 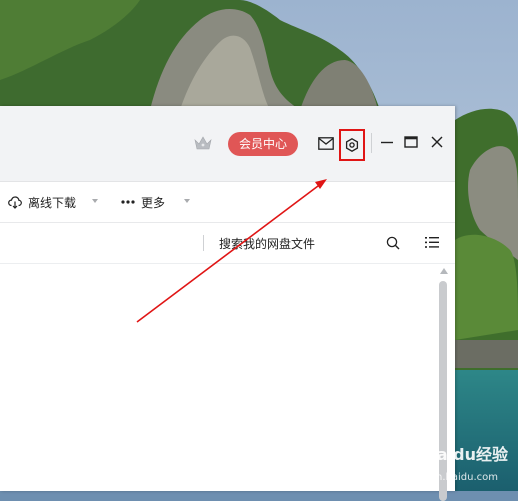 I want to click on search-input: 搜索我的网盘文件, so click(x=267, y=243).